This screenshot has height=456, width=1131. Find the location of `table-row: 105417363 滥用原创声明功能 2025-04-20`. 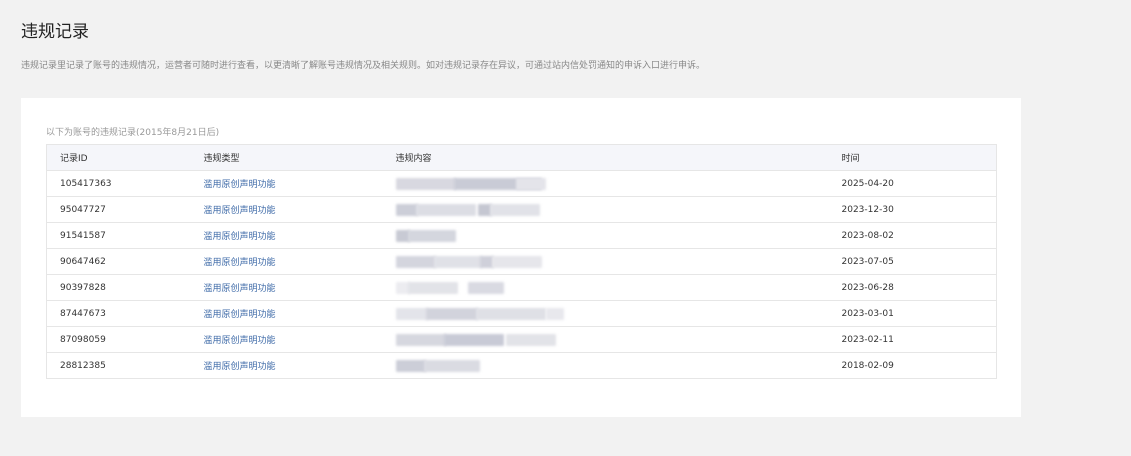

table-row: 105417363 滥用原创声明功能 2025-04-20 is located at coordinates (521, 183).